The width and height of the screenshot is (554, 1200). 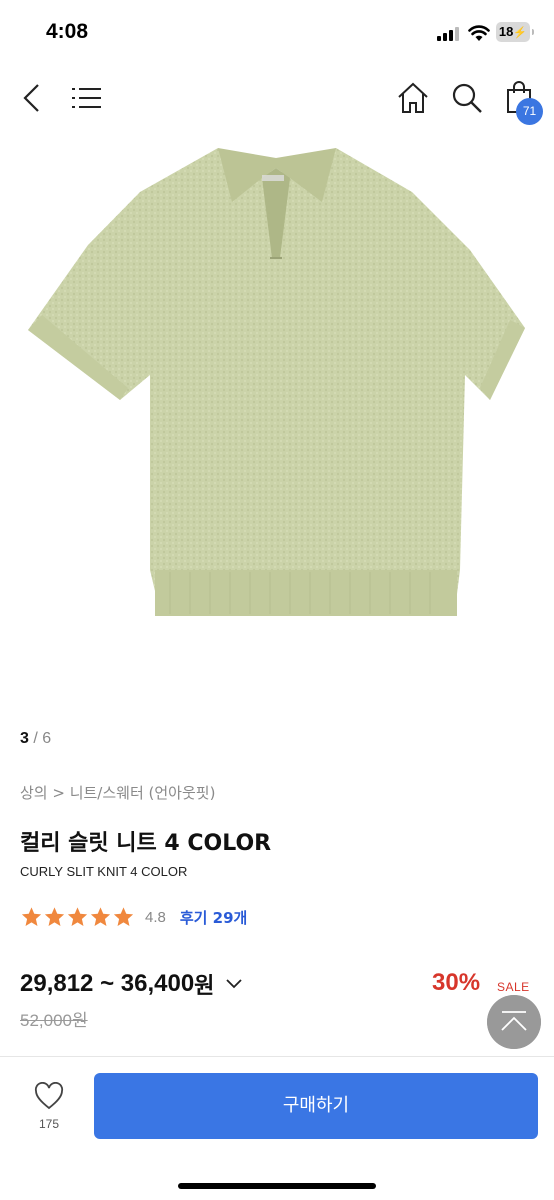 I want to click on hamburger-icon, so click(x=87, y=98).